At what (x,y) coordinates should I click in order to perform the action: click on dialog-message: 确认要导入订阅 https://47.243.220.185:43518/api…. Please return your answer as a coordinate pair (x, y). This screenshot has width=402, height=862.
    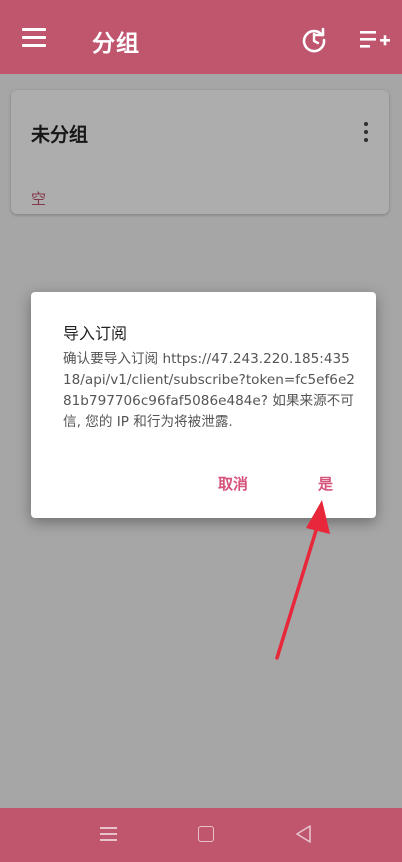
    Looking at the image, I should click on (209, 390).